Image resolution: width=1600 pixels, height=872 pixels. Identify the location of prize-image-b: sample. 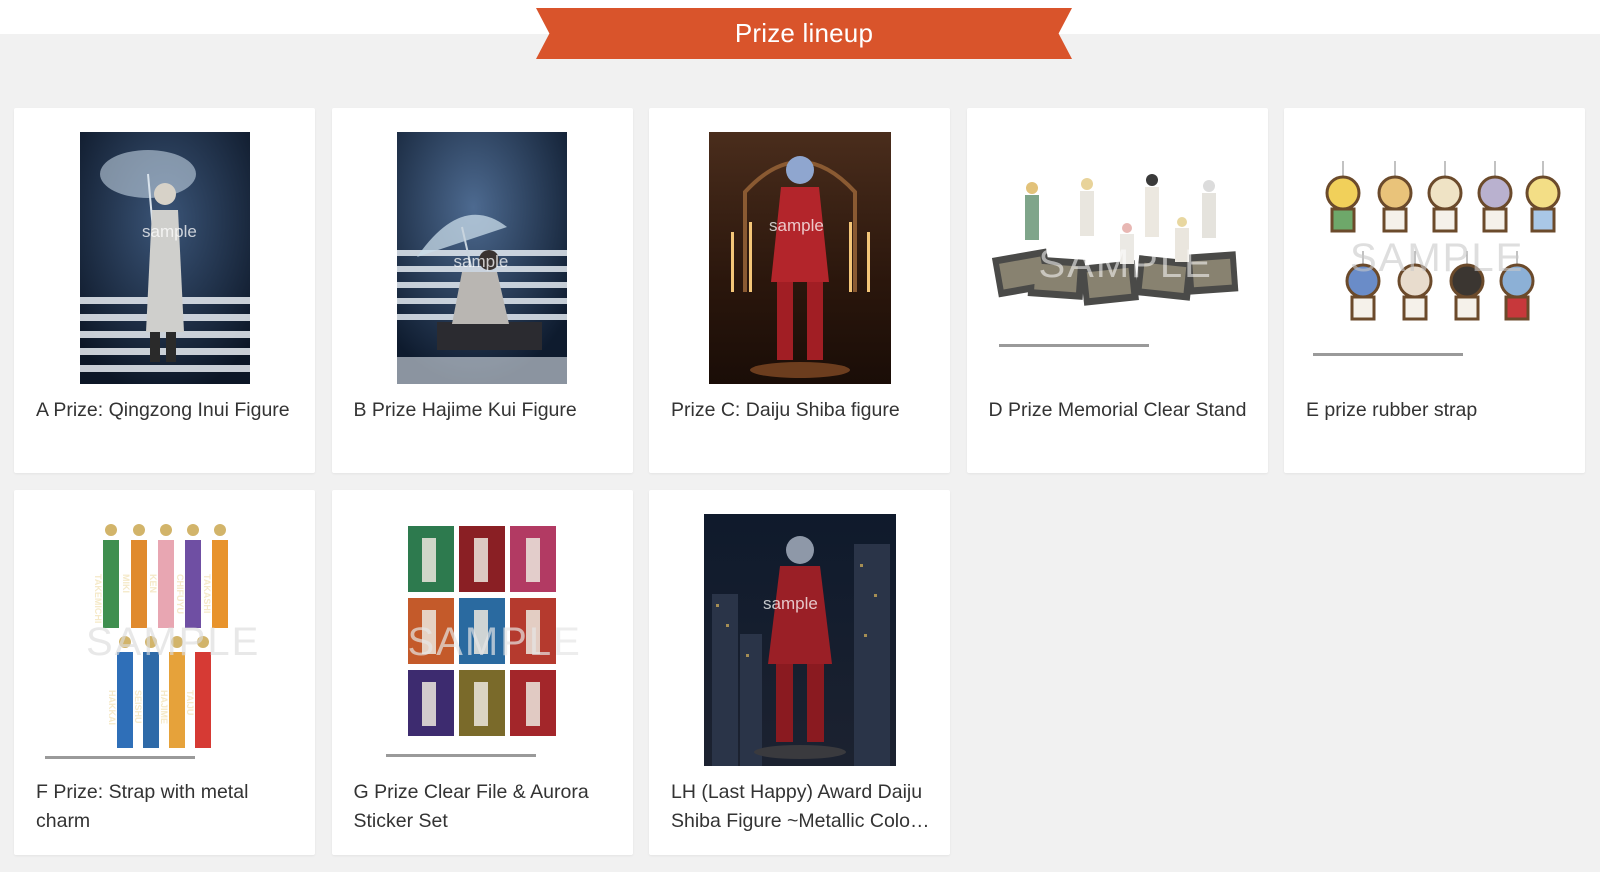
(482, 258).